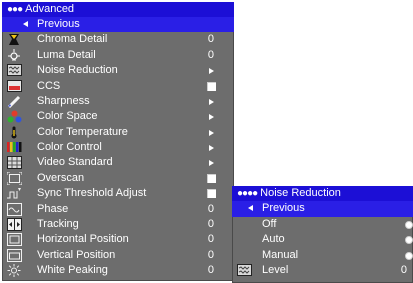 Image resolution: width=413 pixels, height=283 pixels. I want to click on menu-item-video-standard: Video Standard, so click(118, 162).